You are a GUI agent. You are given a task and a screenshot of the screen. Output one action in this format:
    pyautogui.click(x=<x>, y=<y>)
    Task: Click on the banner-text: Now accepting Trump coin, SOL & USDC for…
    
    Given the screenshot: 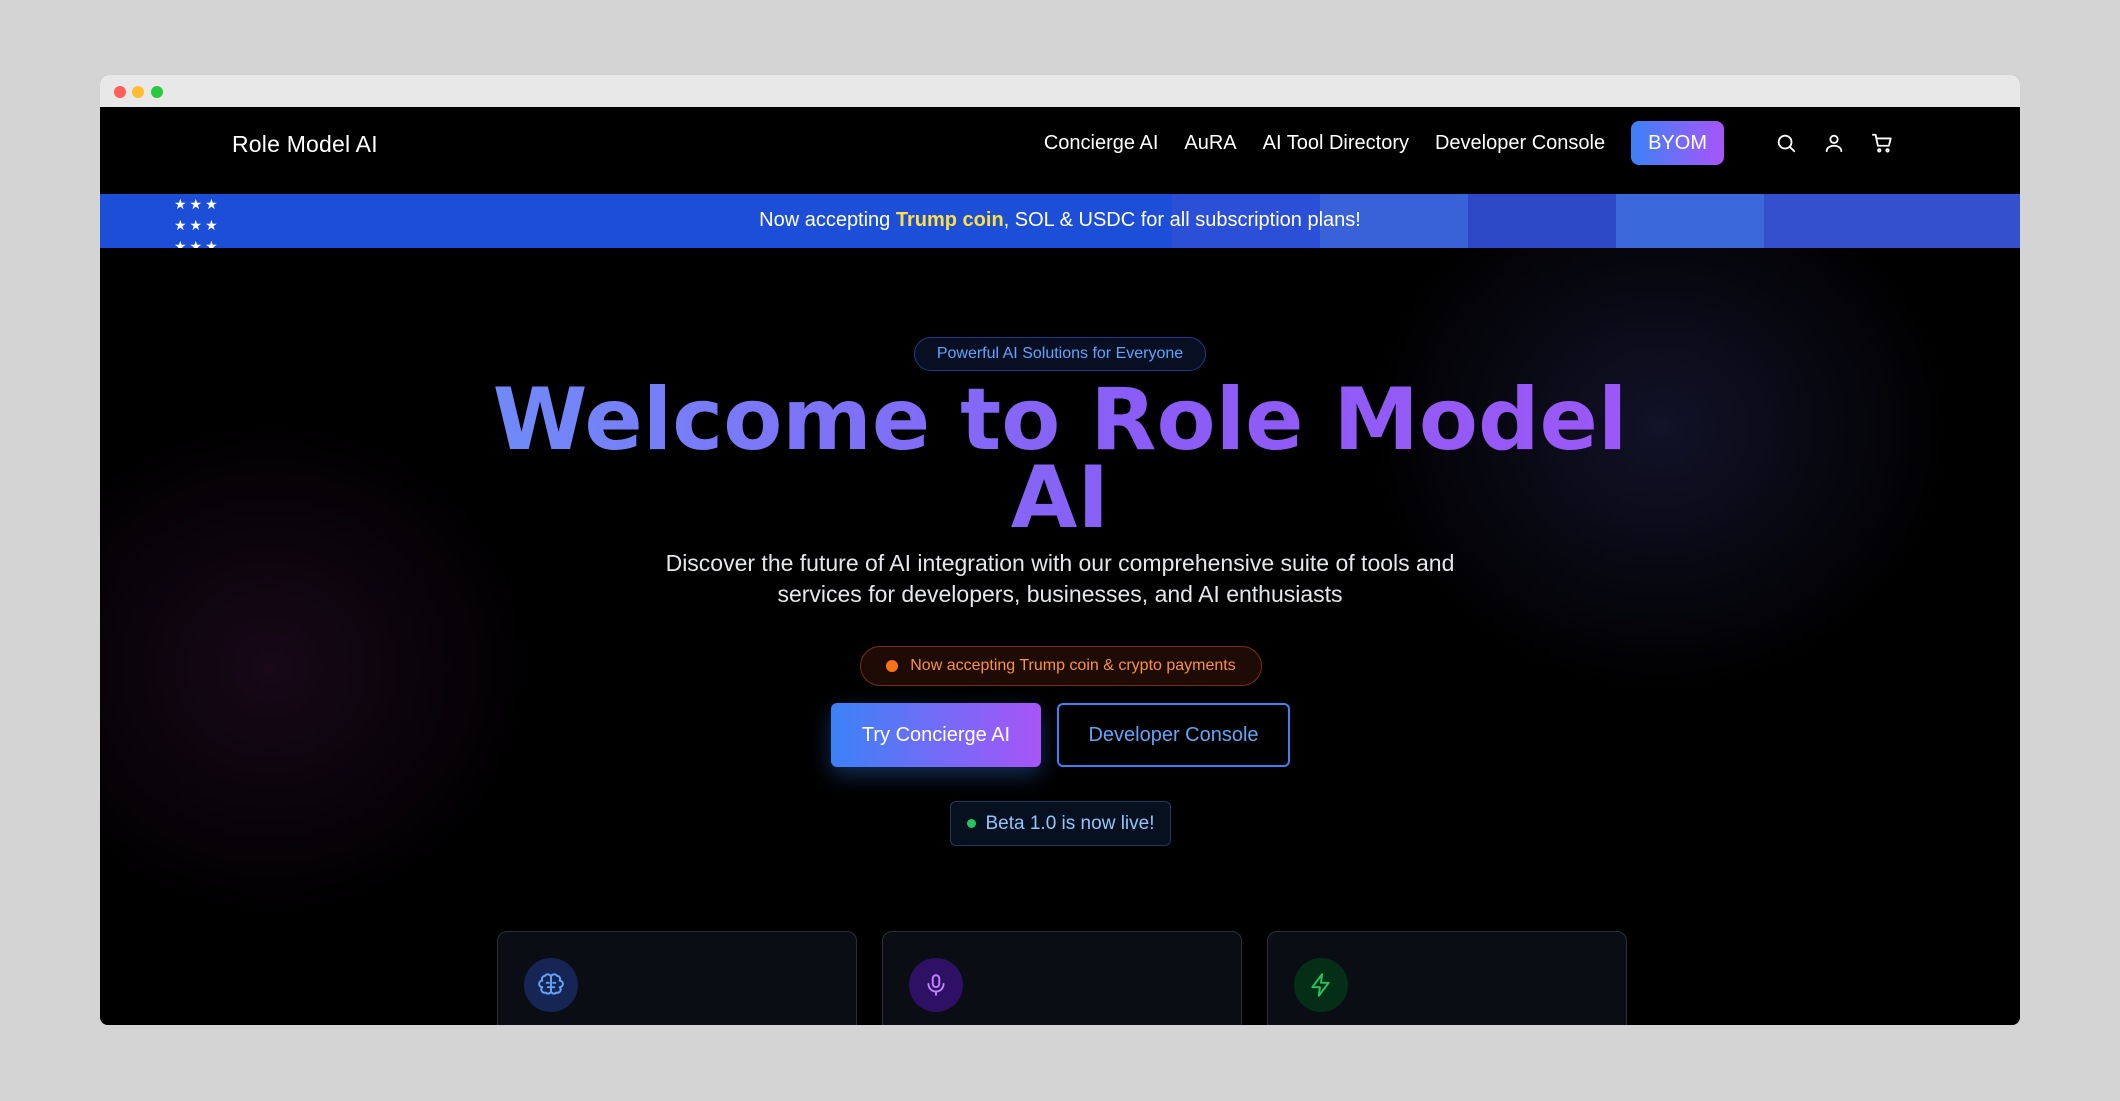 What is the action you would take?
    pyautogui.click(x=1060, y=220)
    